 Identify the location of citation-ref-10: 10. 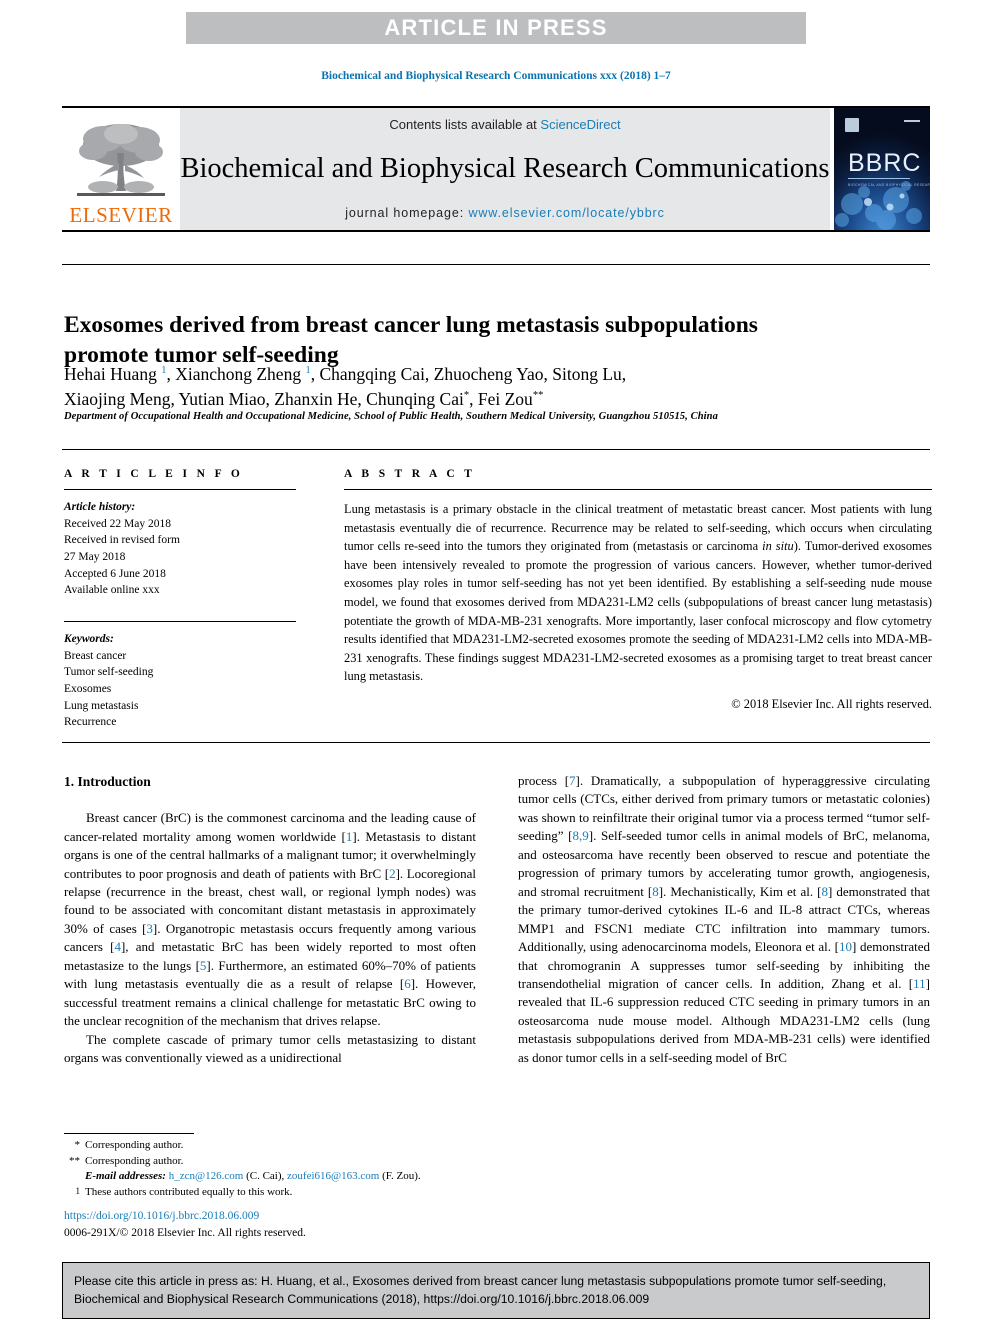
(845, 946).